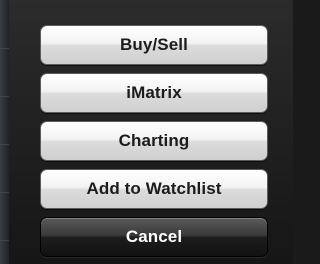  I want to click on add-to-watchlist-label: Add to Watchlist, so click(154, 188).